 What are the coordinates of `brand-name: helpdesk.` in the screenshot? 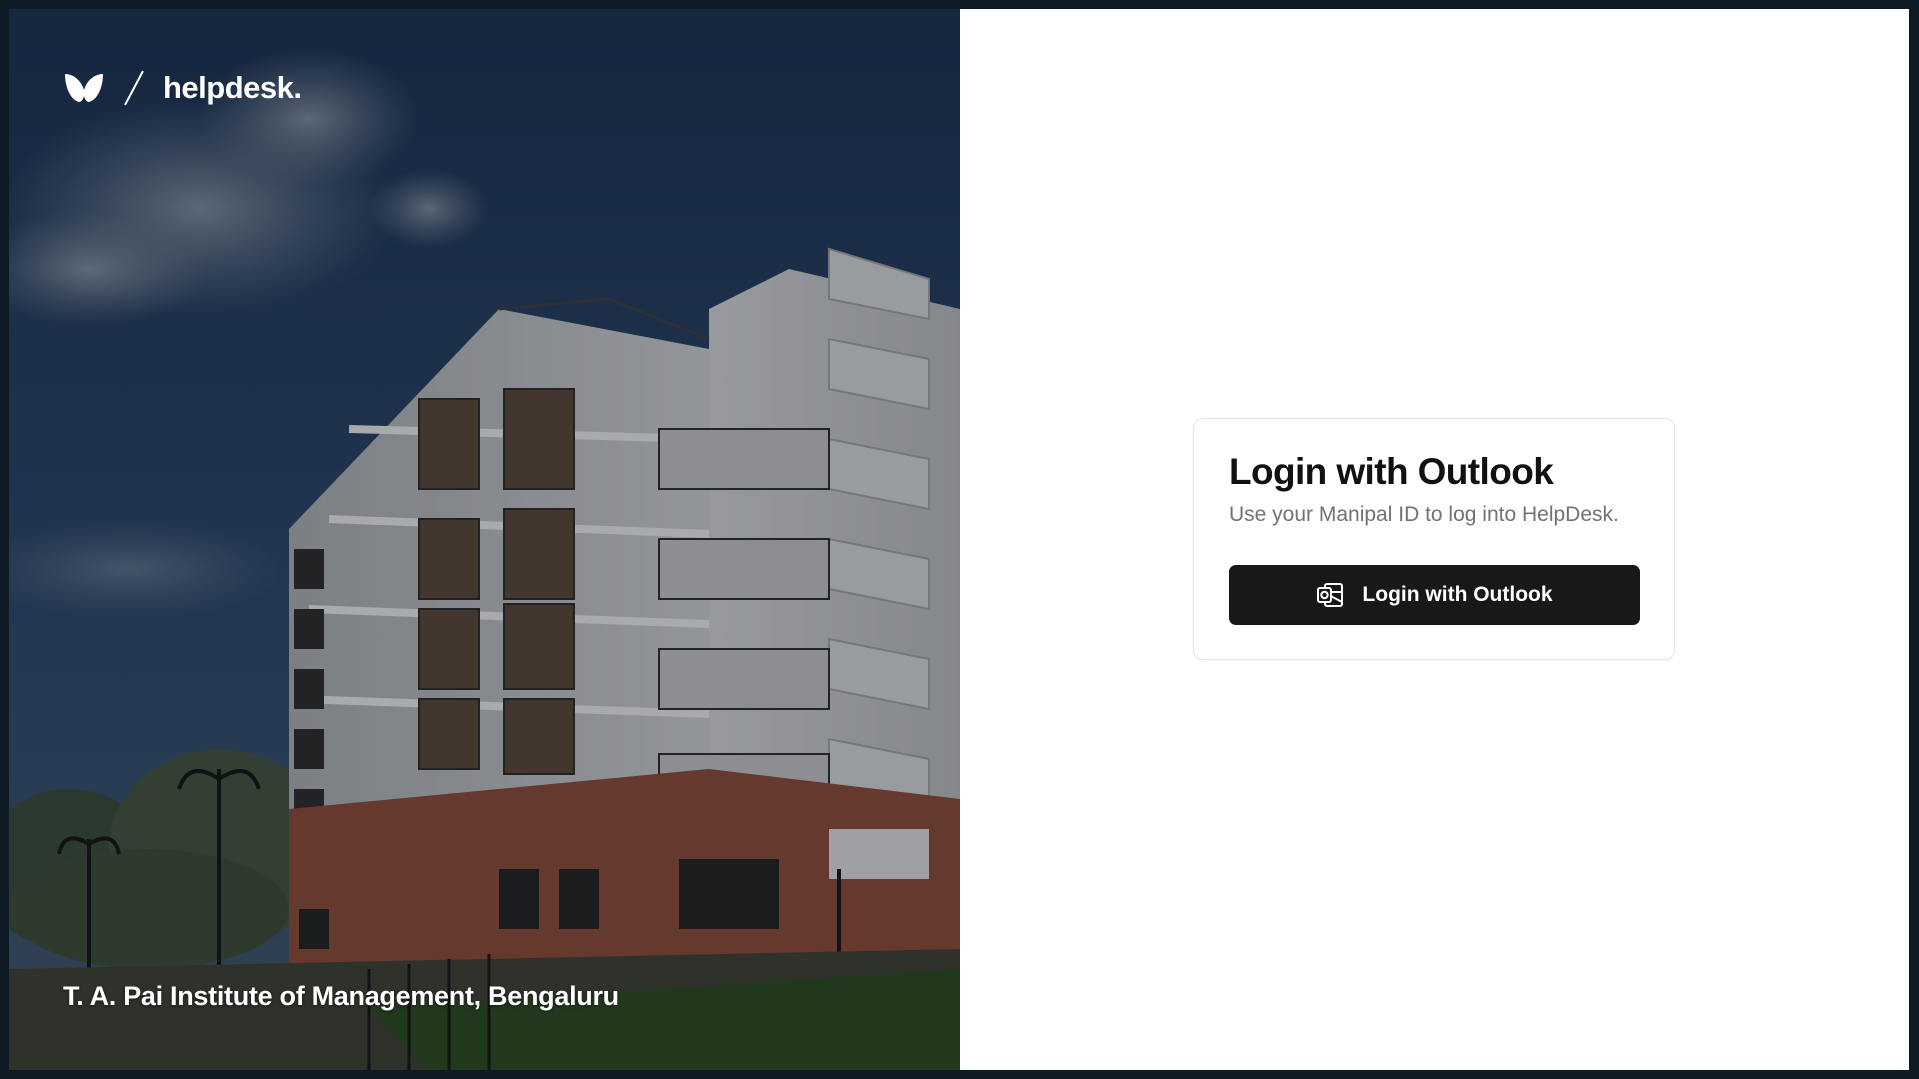 It's located at (232, 87).